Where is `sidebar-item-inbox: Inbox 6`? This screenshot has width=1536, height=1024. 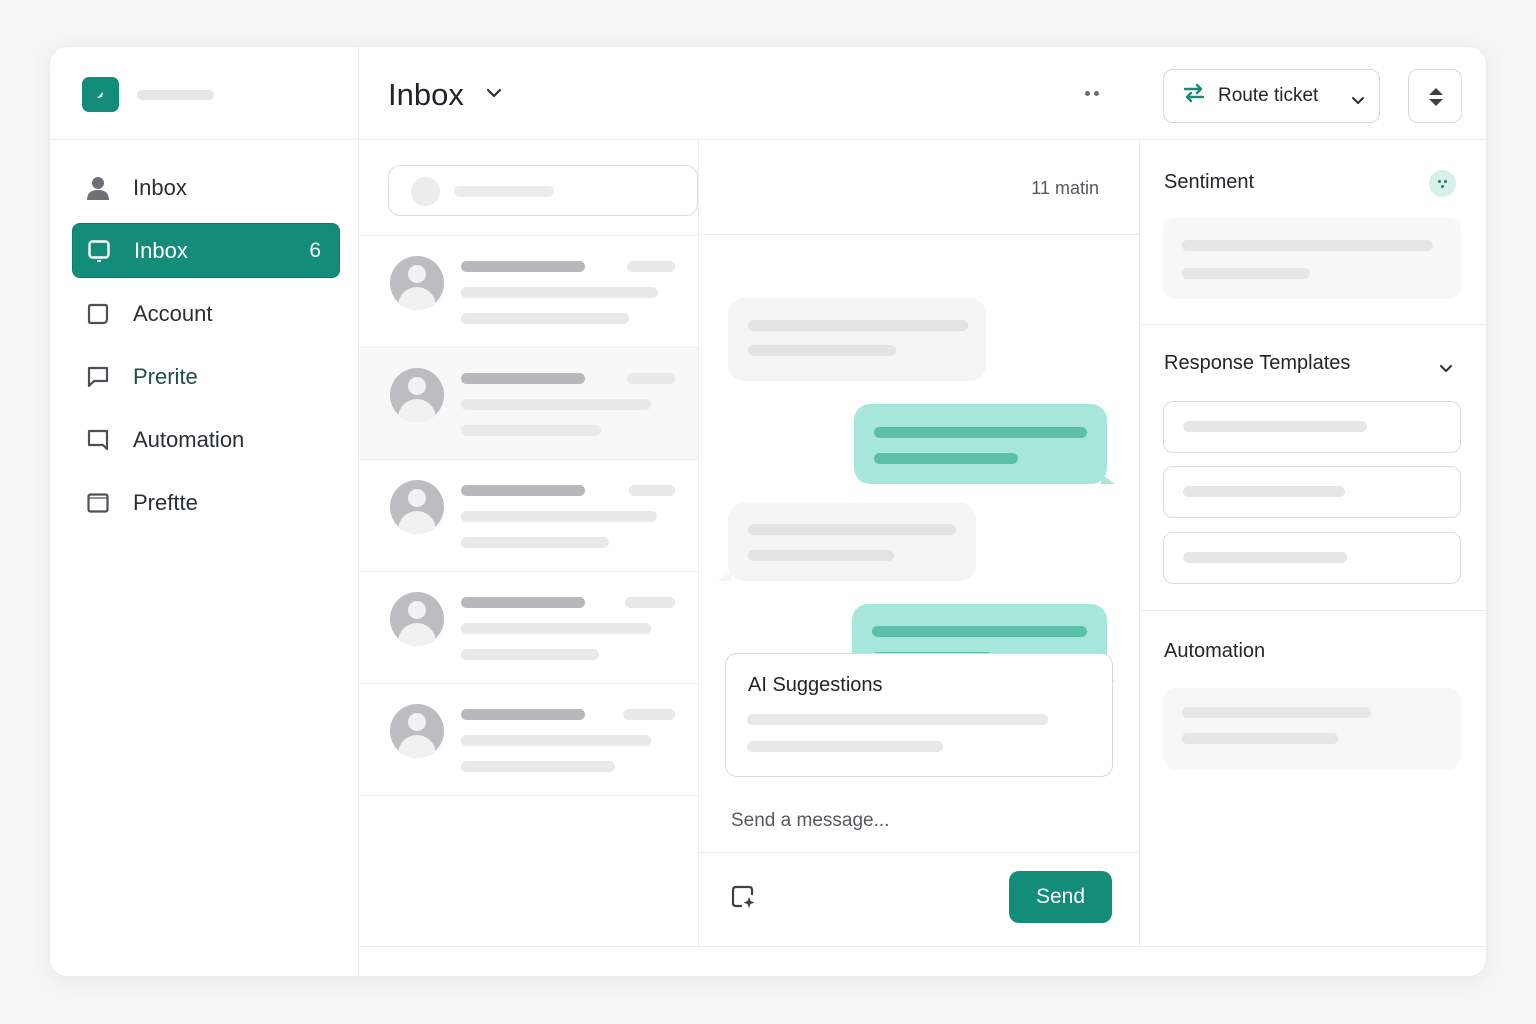 sidebar-item-inbox: Inbox 6 is located at coordinates (206, 250).